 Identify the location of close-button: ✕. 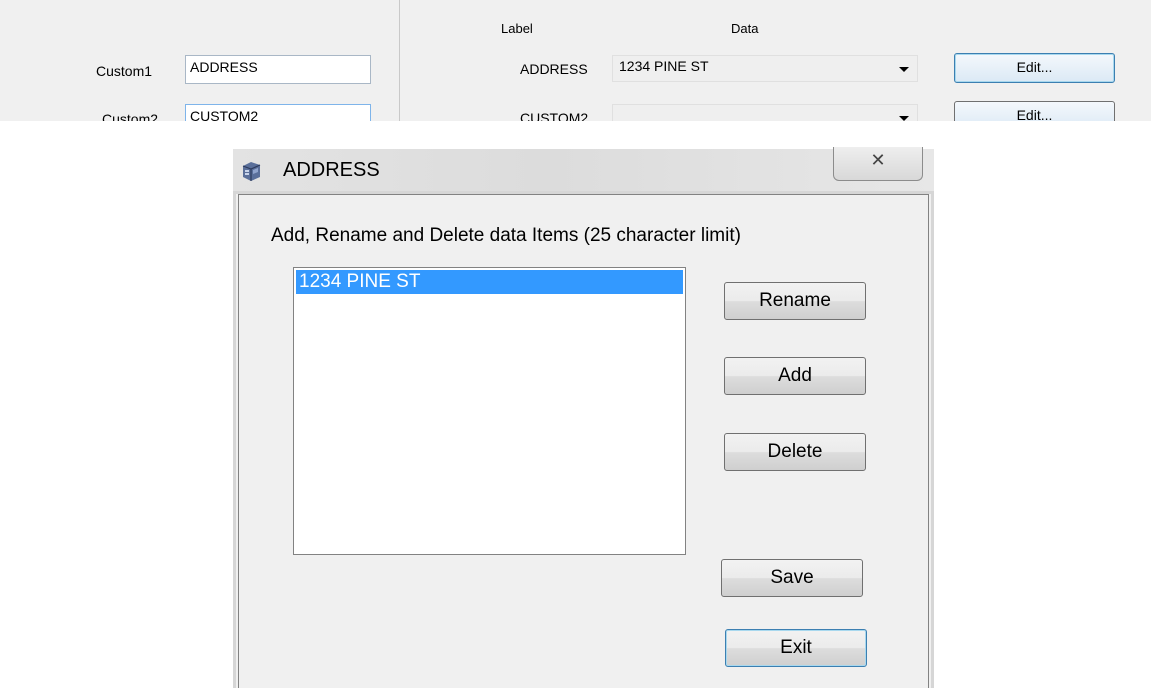
(878, 164).